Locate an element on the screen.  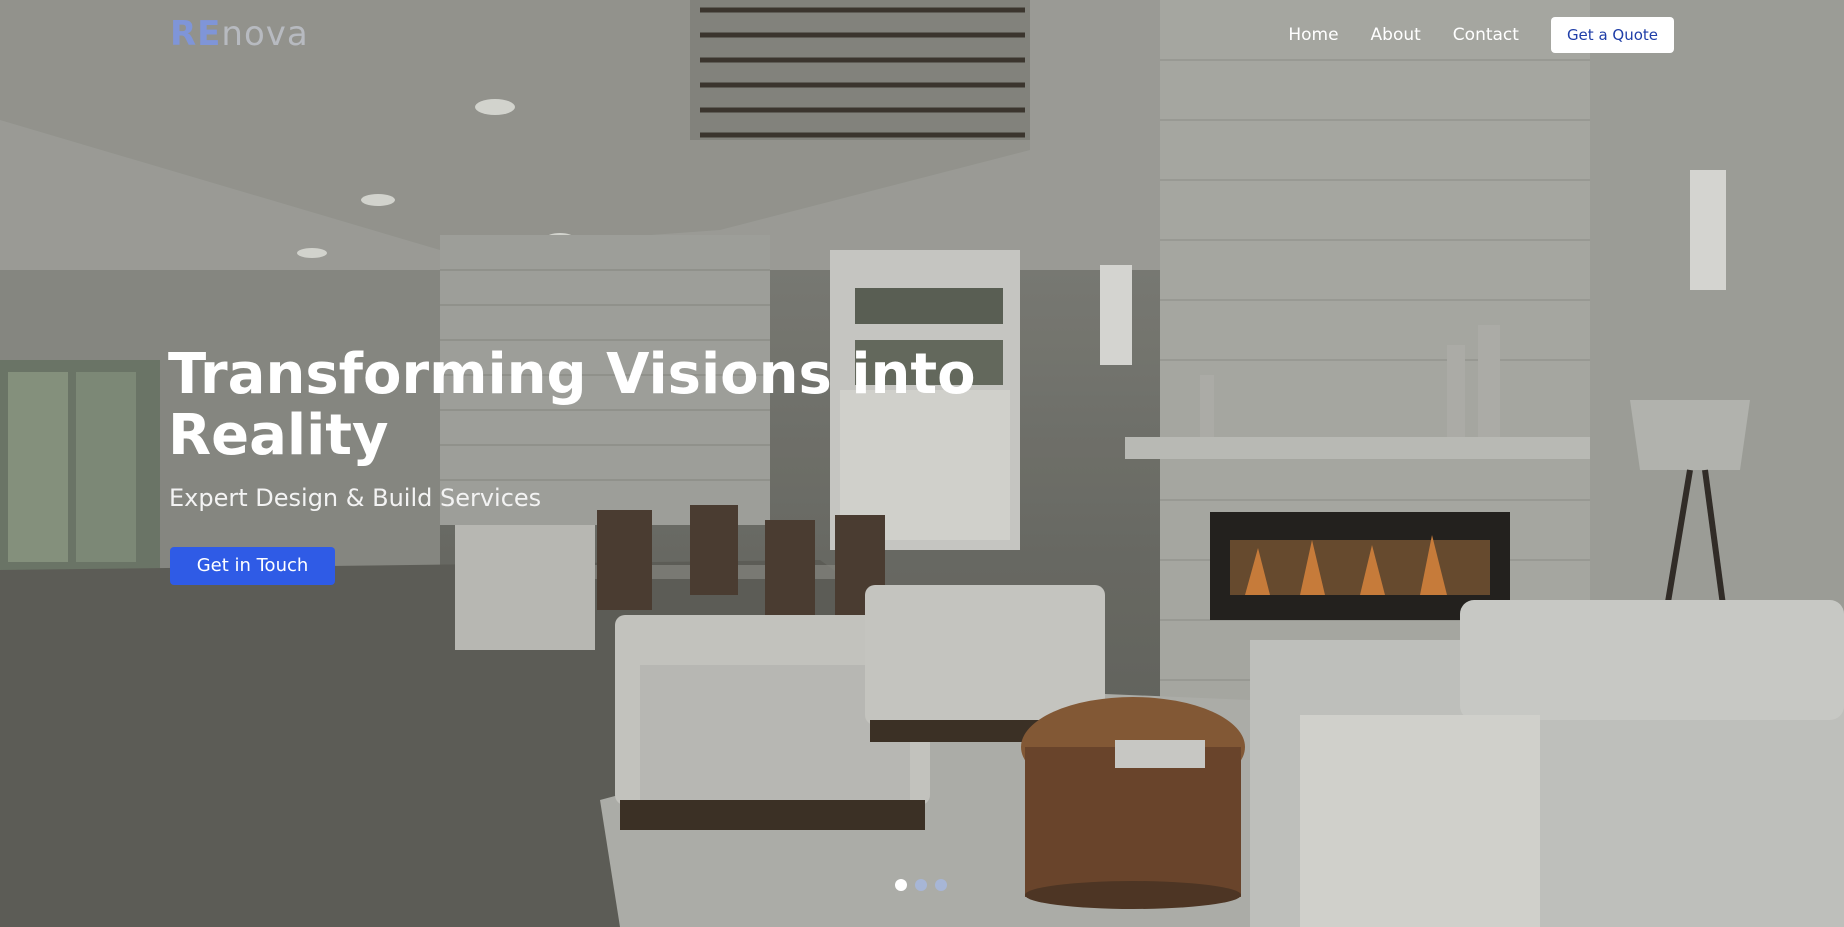
hero-headline: Transforming Visions into Reality is located at coordinates (572, 405).